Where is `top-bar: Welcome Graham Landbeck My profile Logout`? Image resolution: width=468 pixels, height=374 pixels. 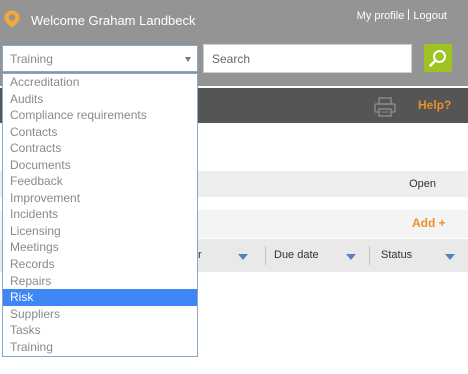
top-bar: Welcome Graham Landbeck My profile Logout is located at coordinates (234, 19).